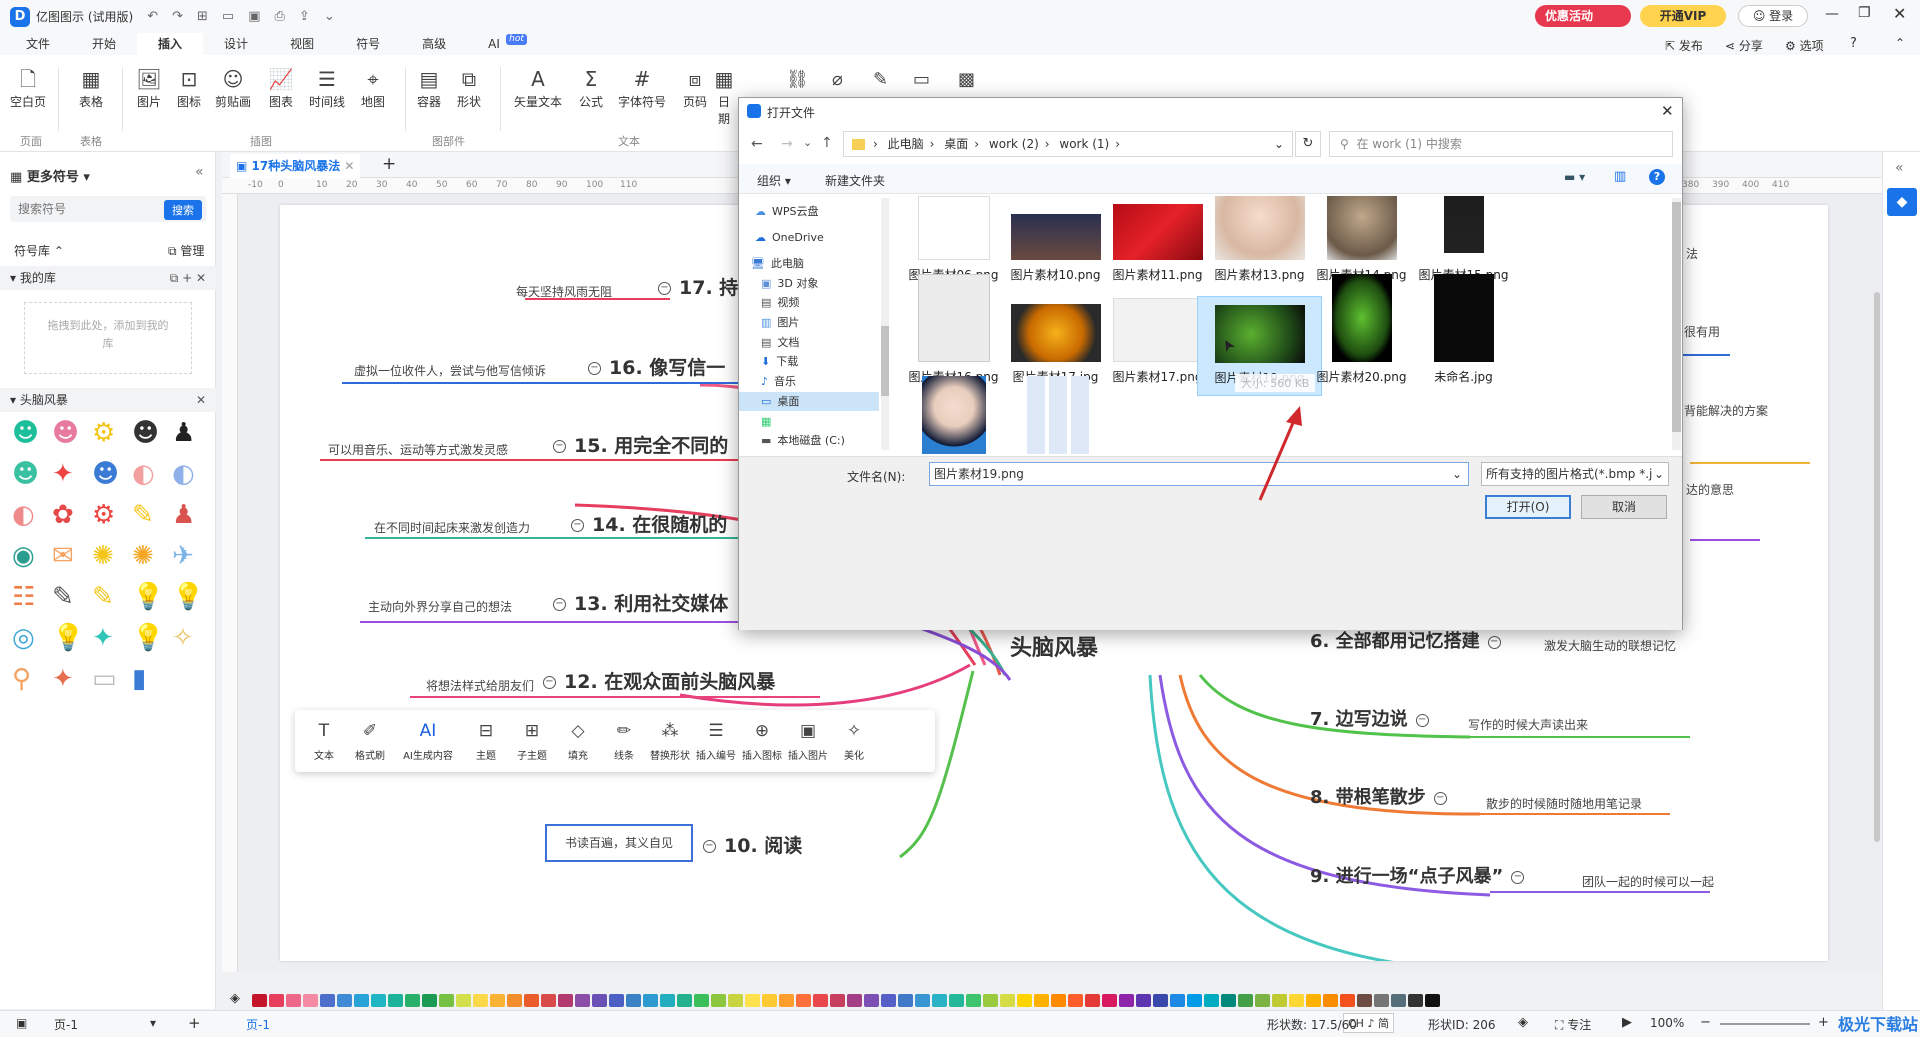 The width and height of the screenshot is (1920, 1037). I want to click on file-tile: 图片素材15.png, so click(1463, 239).